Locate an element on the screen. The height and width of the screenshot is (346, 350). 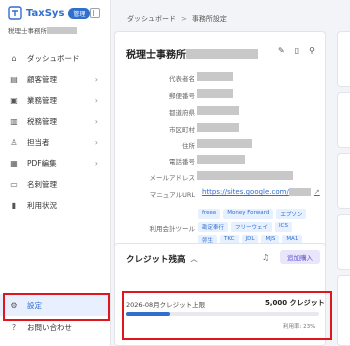
sidebar-item-label: 税務管理 is located at coordinates (42, 121).